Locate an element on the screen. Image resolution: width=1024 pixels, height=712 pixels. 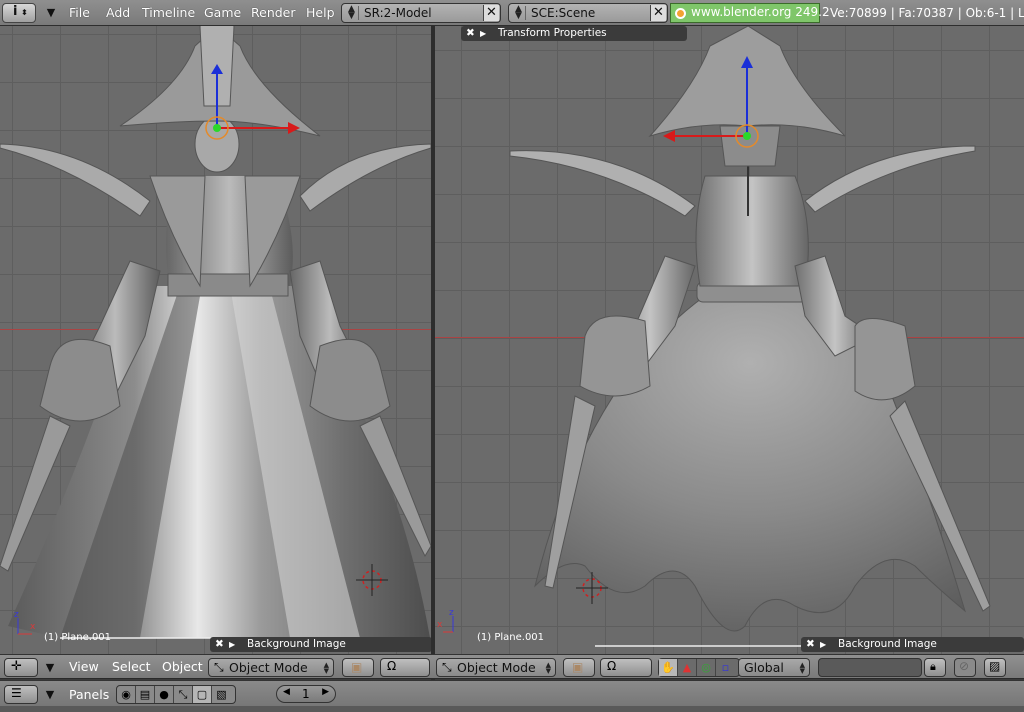
view3d-icon: ✛ is located at coordinates (16, 666).